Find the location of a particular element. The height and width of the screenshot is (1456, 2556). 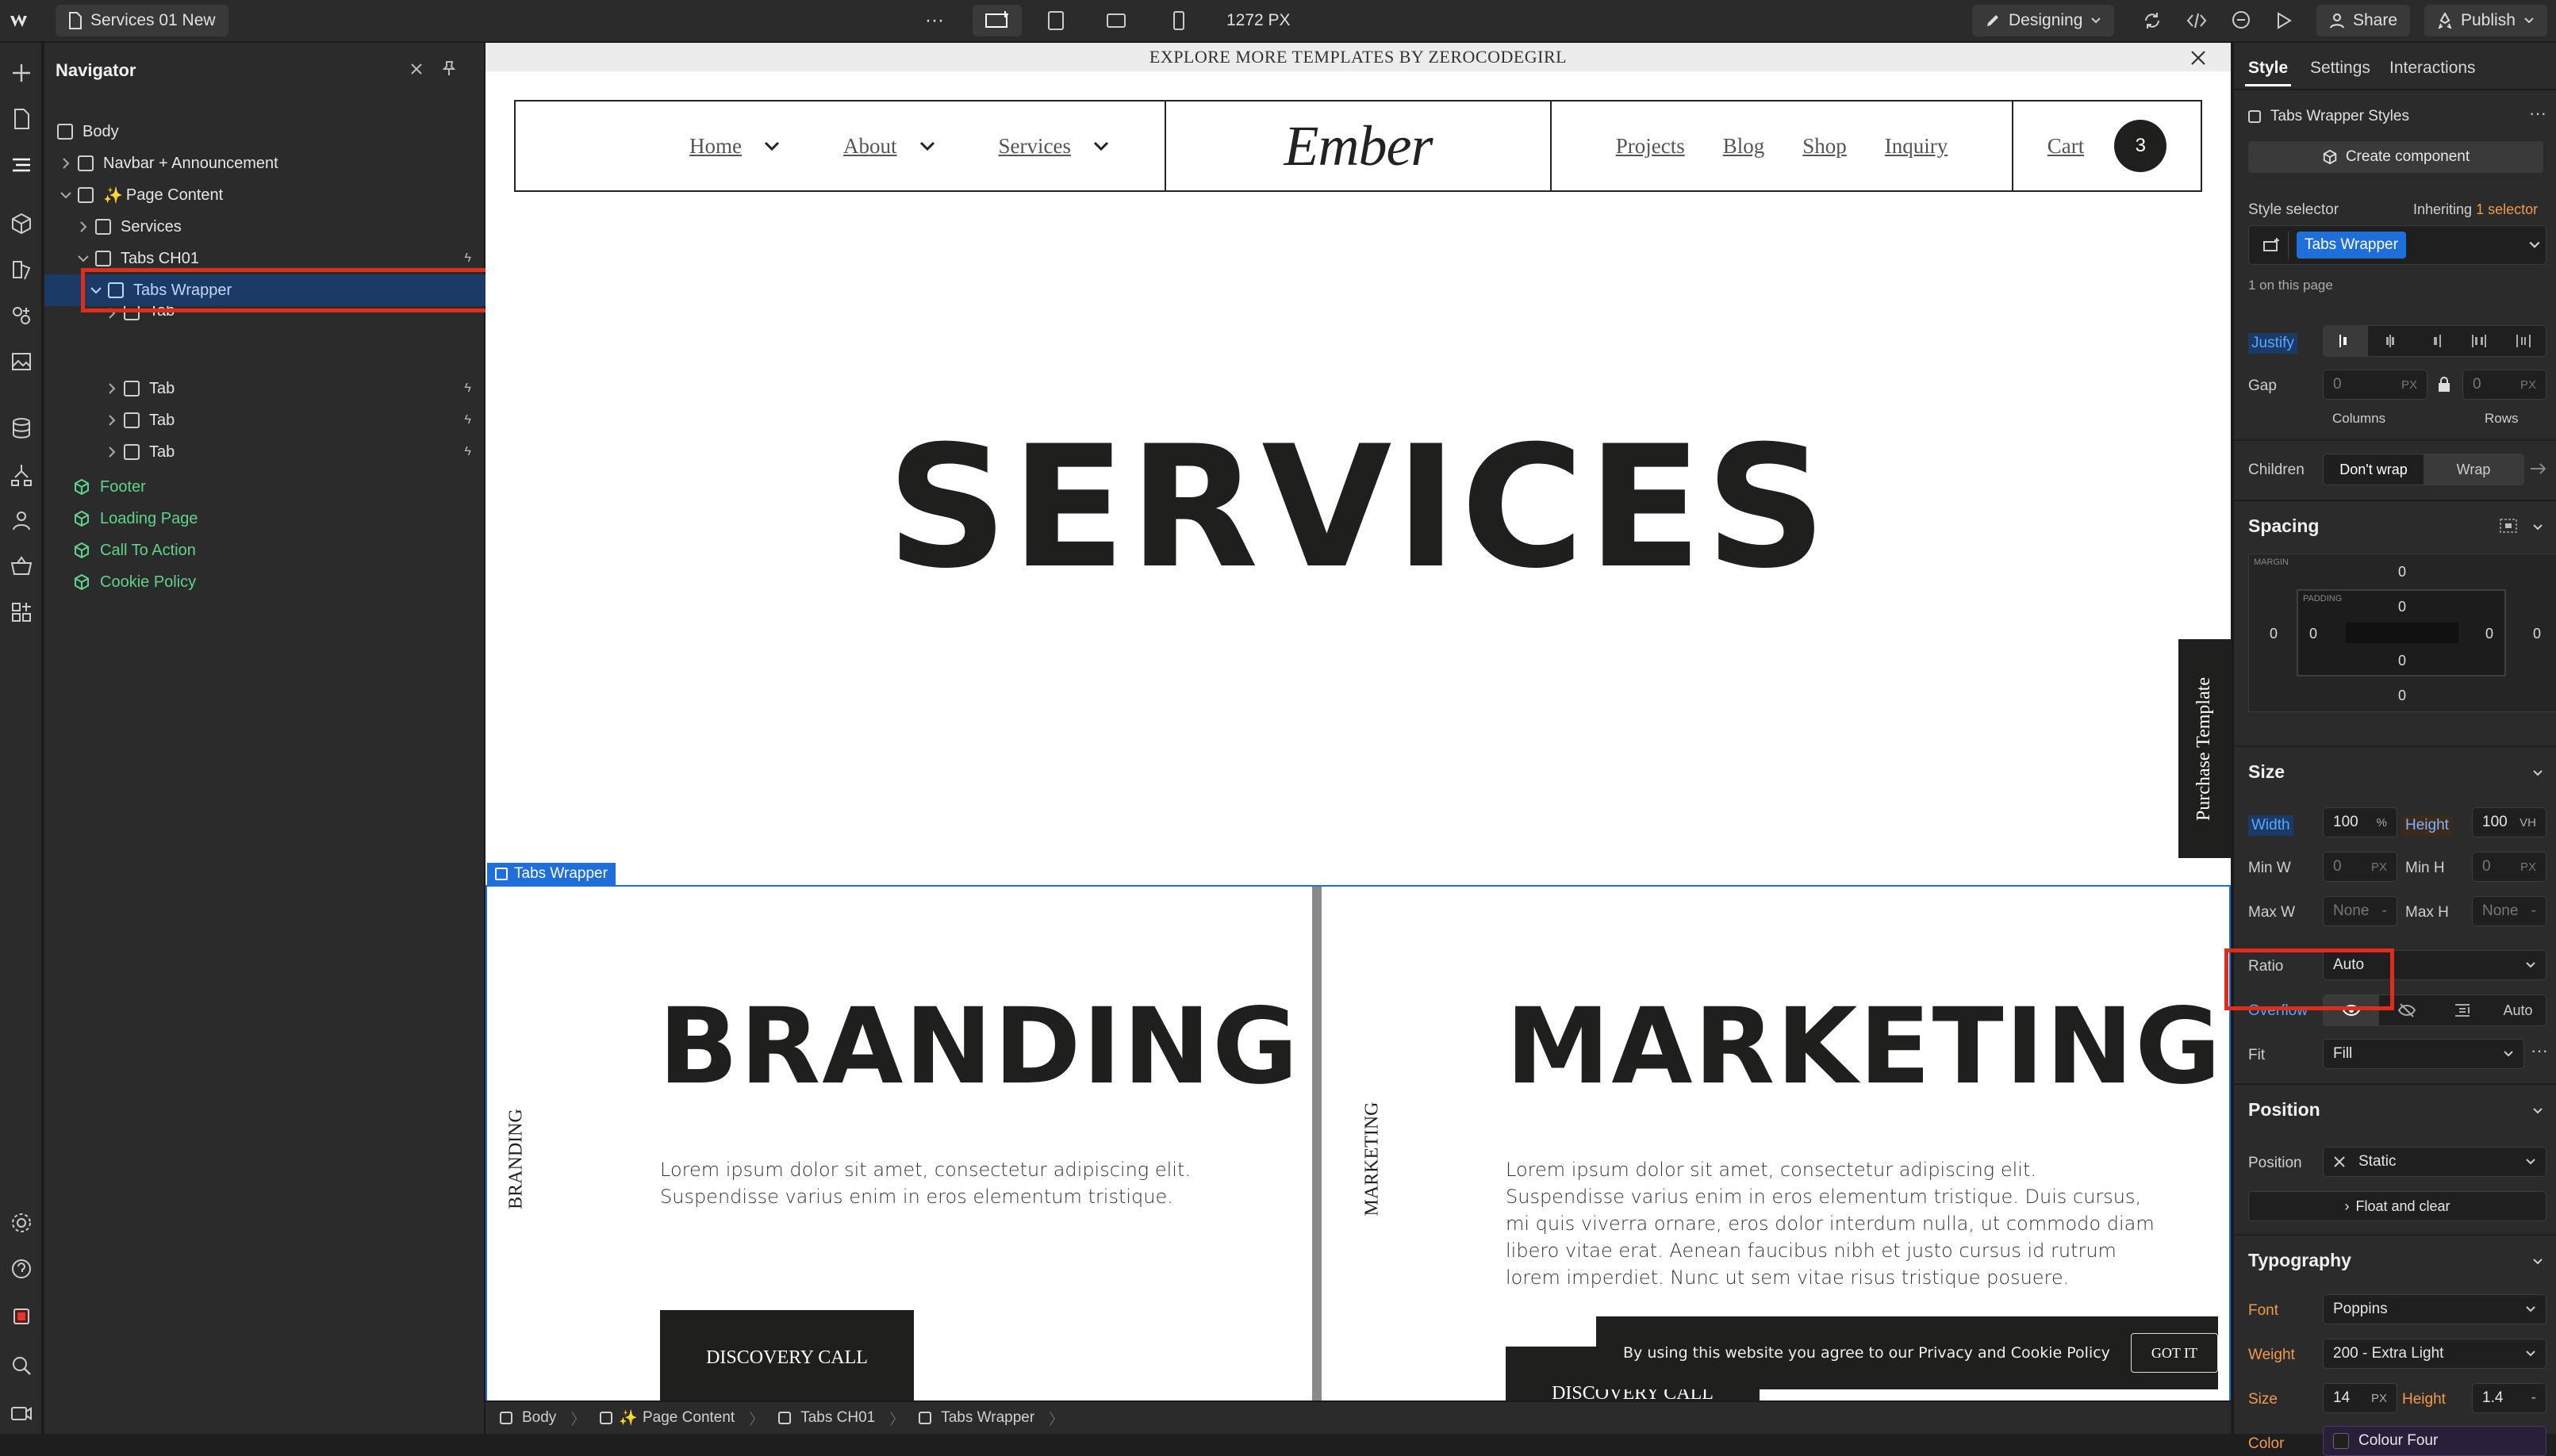

nav-link-inquiry: Inquiry is located at coordinates (1917, 146).